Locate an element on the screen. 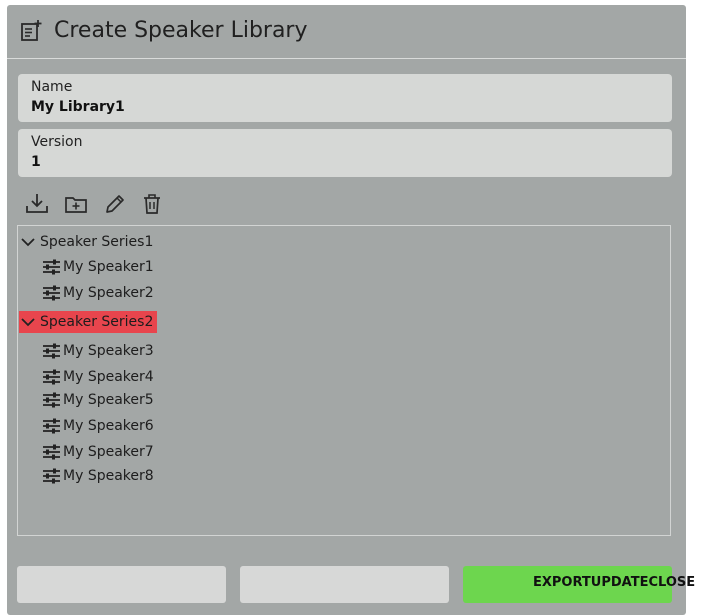 The height and width of the screenshot is (615, 703). speaker-label: My Speaker7 is located at coordinates (108, 452).